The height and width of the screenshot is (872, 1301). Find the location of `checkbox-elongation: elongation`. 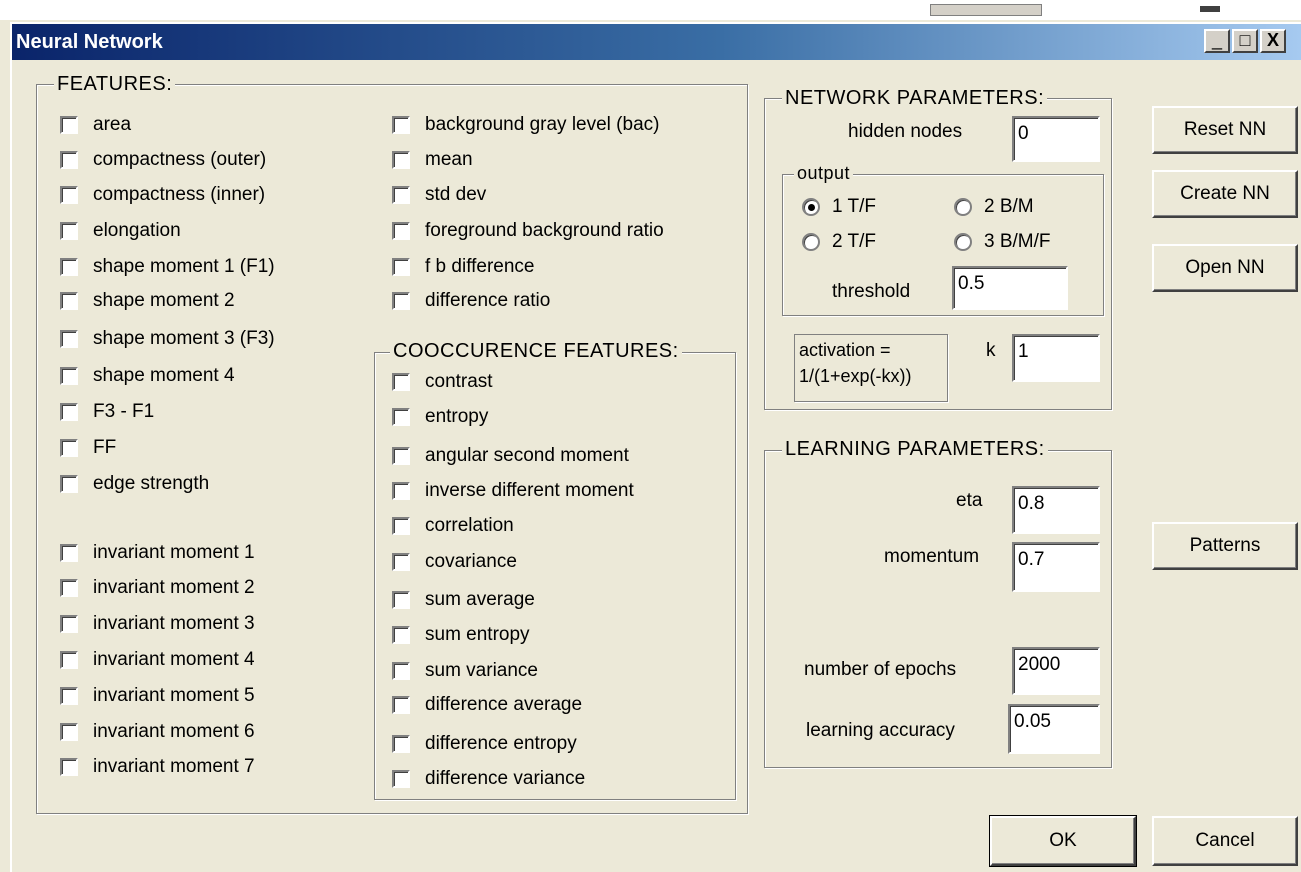

checkbox-elongation: elongation is located at coordinates (120, 231).